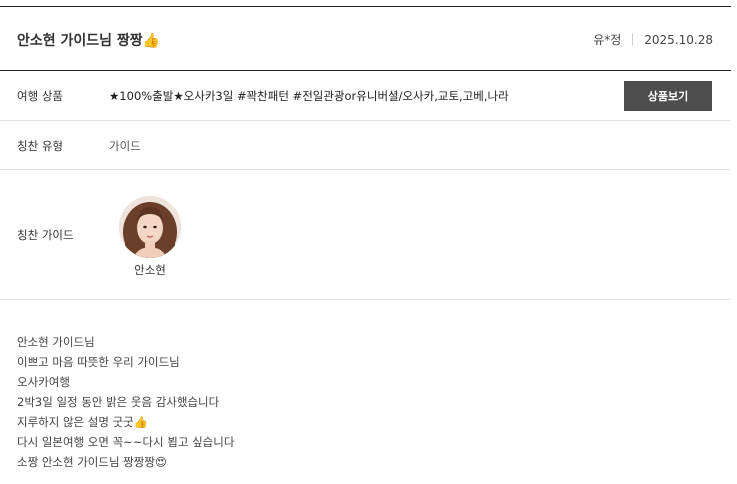  What do you see at coordinates (40, 96) in the screenshot?
I see `travel-product-label: 여행 상품` at bounding box center [40, 96].